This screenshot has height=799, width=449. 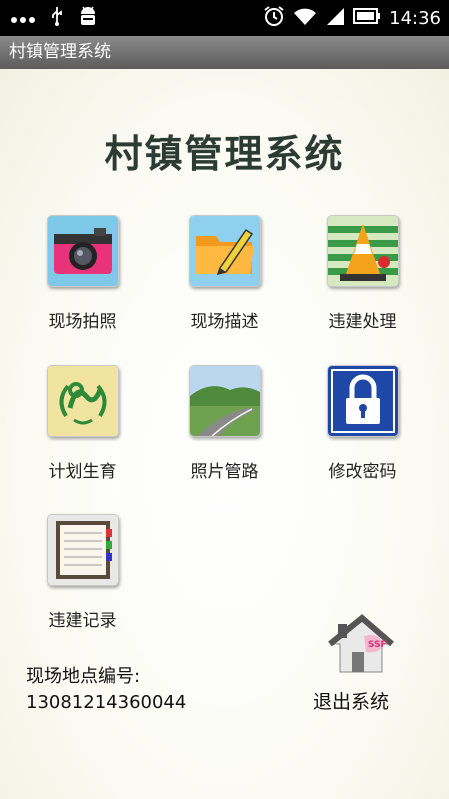 What do you see at coordinates (225, 401) in the screenshot?
I see `road-photo-icon` at bounding box center [225, 401].